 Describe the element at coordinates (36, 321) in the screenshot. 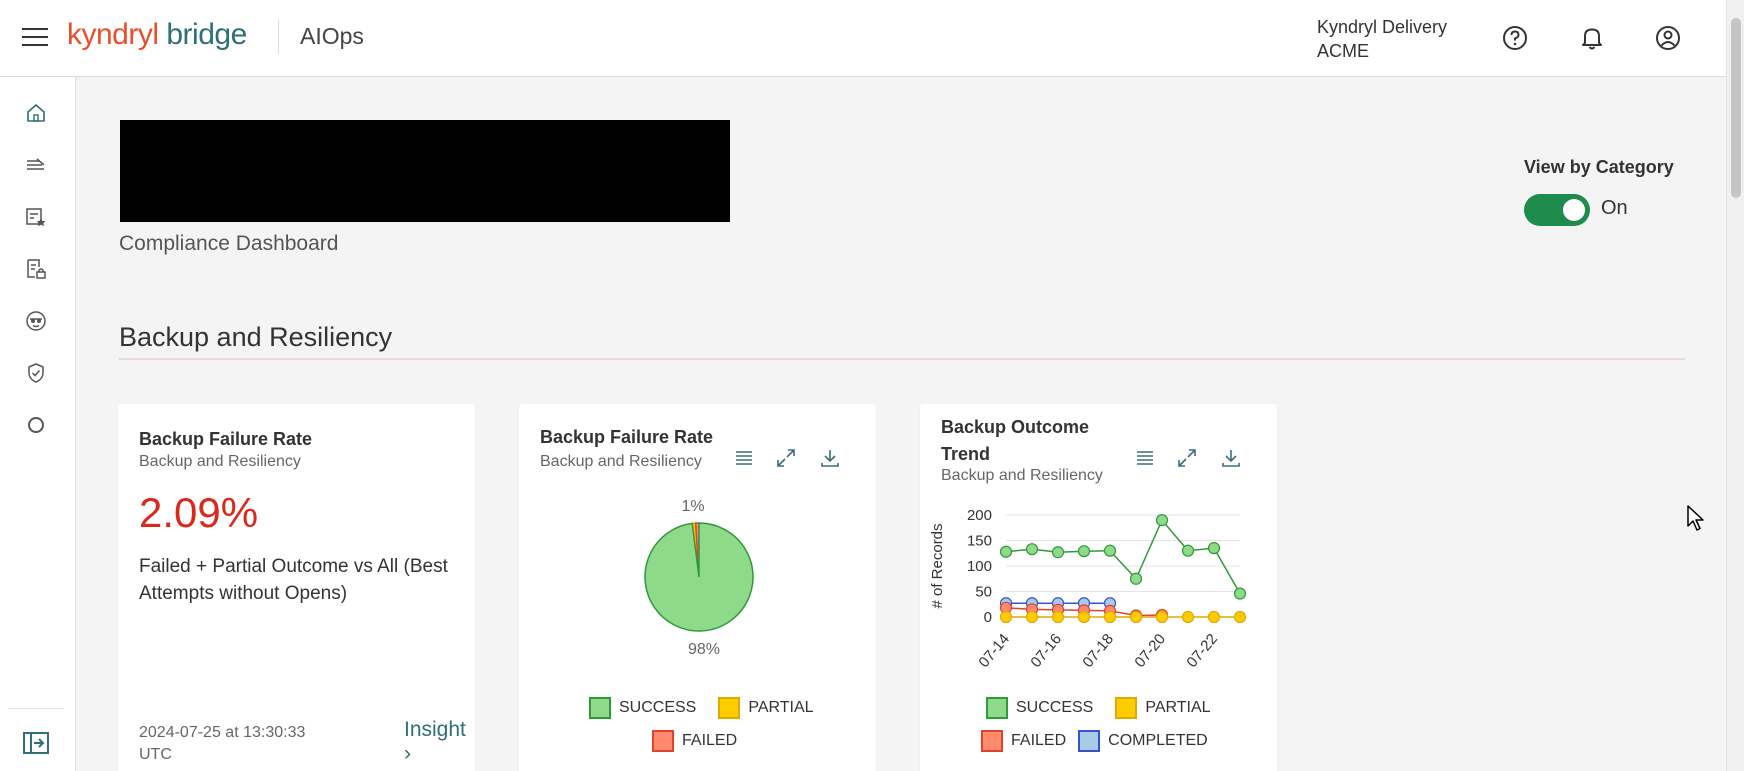

I see `incognito-icon` at that location.